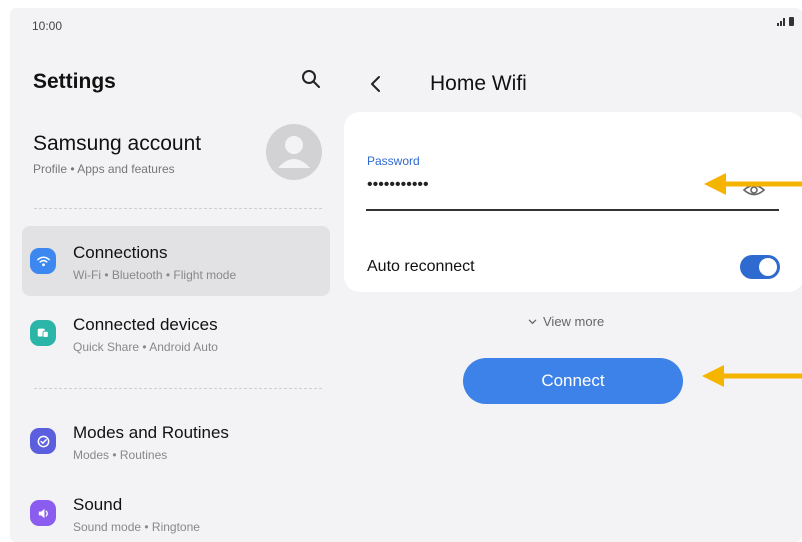 Image resolution: width=802 pixels, height=542 pixels. What do you see at coordinates (120, 455) in the screenshot?
I see `menu-subtitle: Modes • Routines` at bounding box center [120, 455].